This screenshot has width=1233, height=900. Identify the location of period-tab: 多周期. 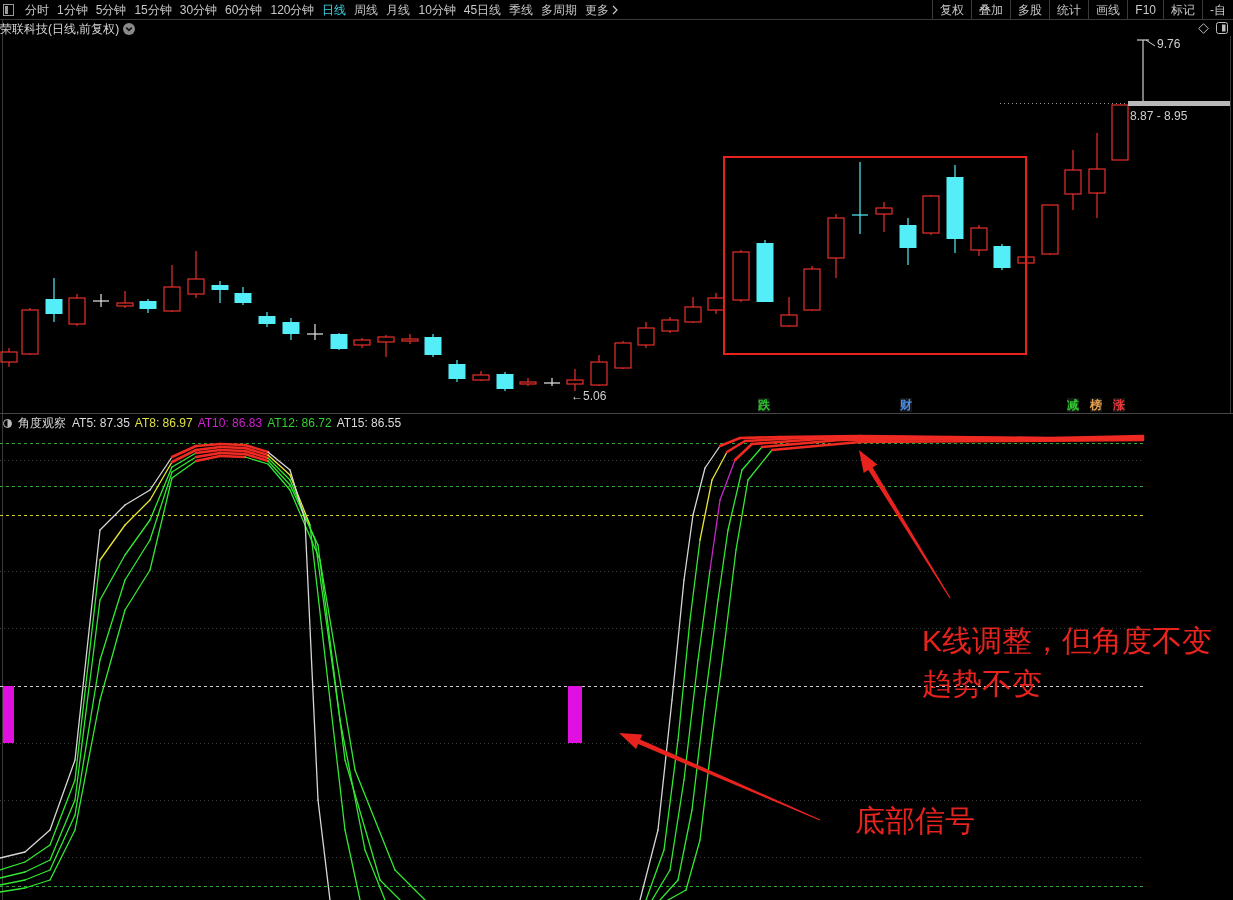
(559, 9).